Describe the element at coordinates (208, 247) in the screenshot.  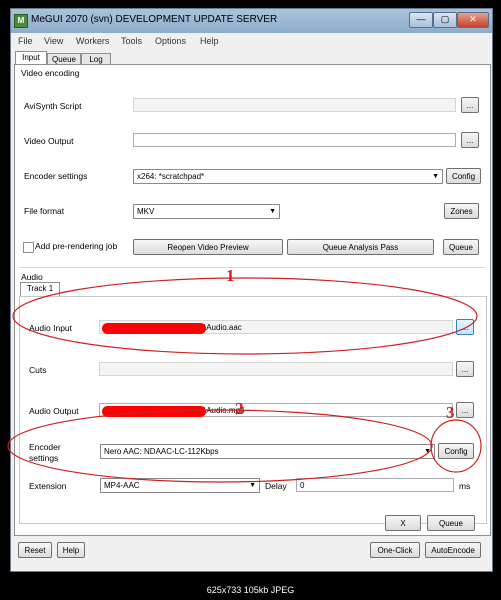
I see `reopen-preview-button: Reopen Video Preview` at that location.